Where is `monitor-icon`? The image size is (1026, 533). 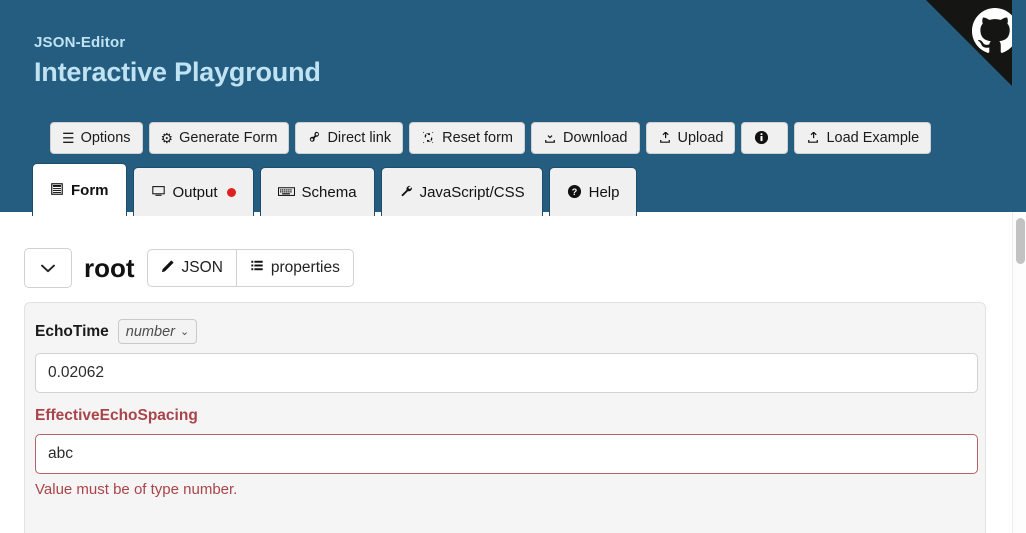
monitor-icon is located at coordinates (158, 192).